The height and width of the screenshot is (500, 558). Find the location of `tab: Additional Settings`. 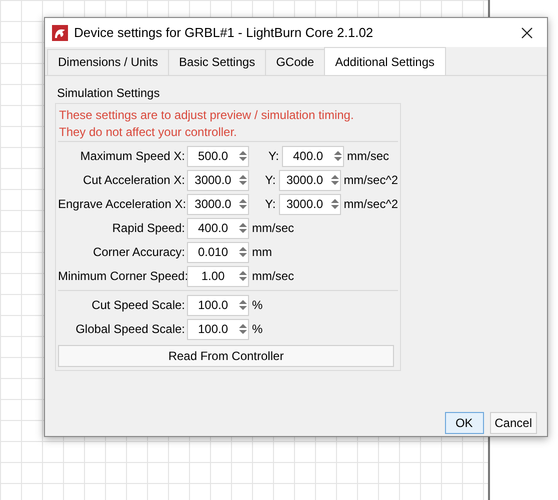

tab: Additional Settings is located at coordinates (385, 61).